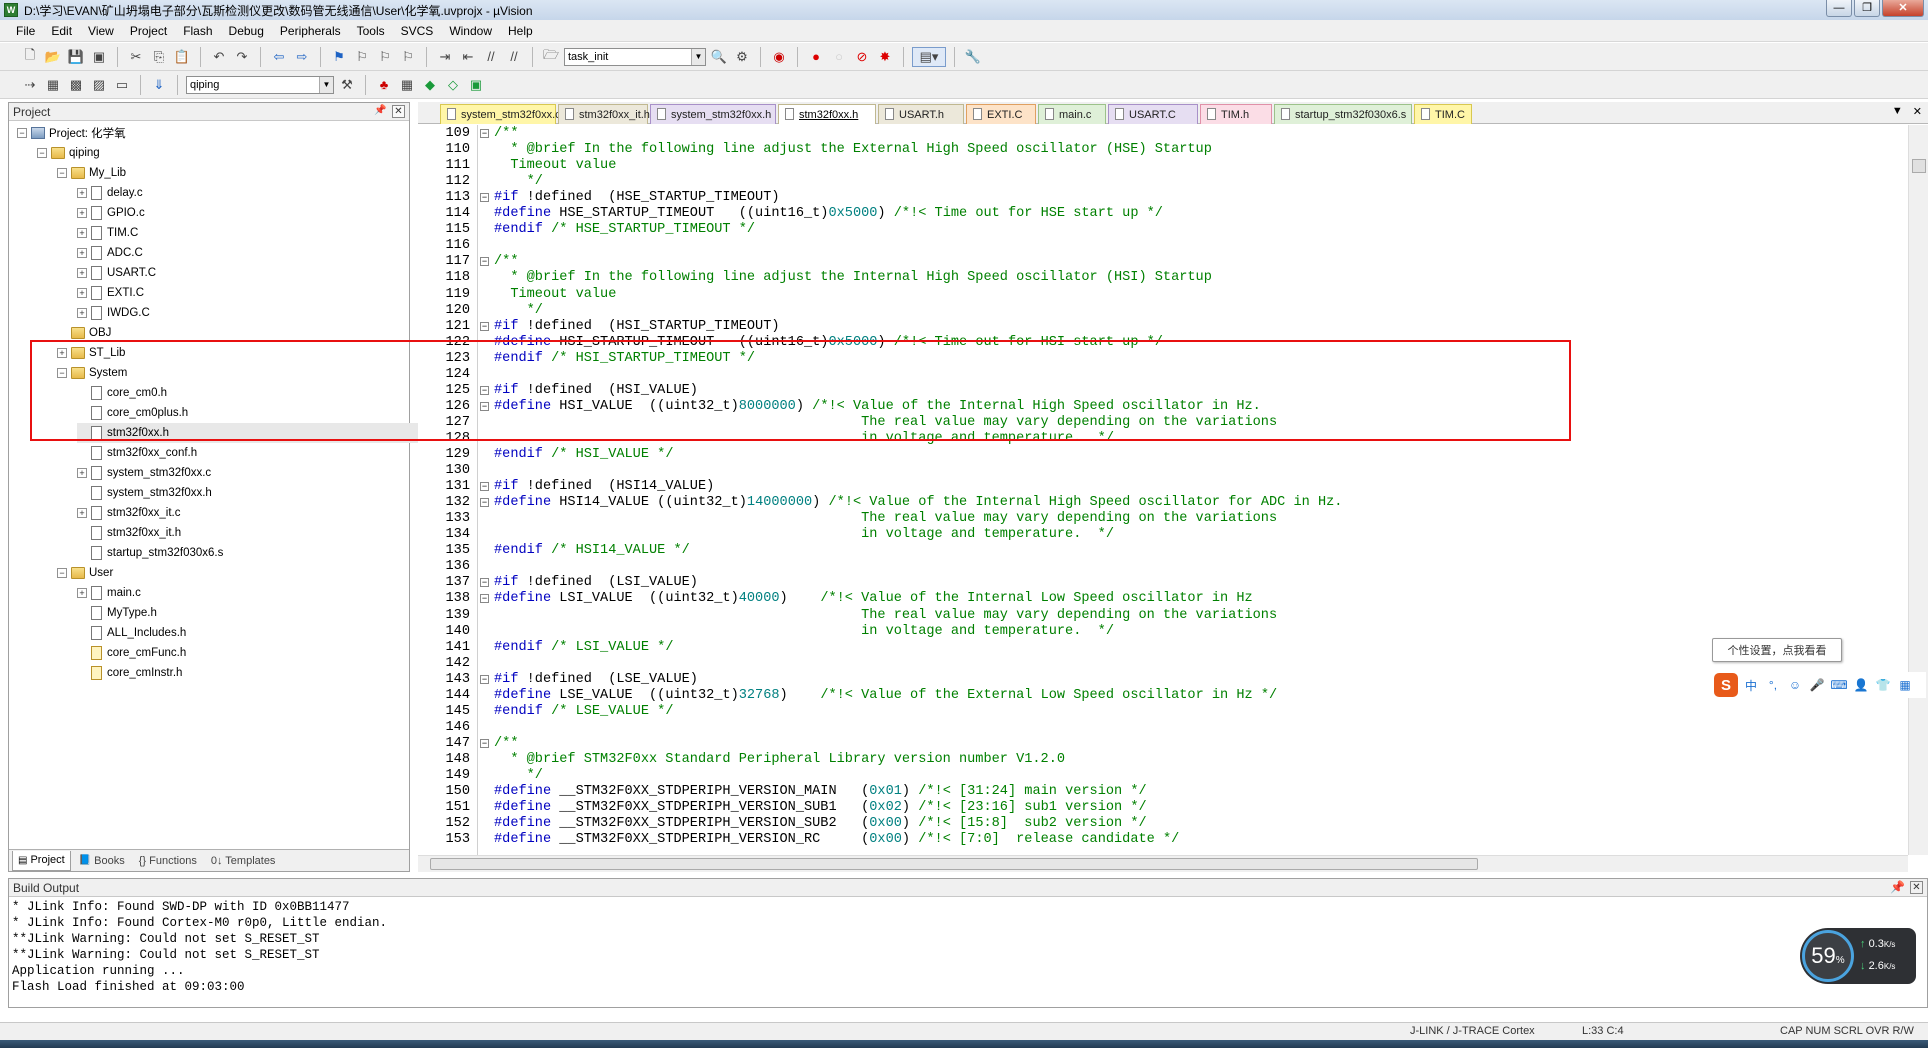 This screenshot has width=1928, height=1048. What do you see at coordinates (148, 31) in the screenshot?
I see `menu-project: Project` at bounding box center [148, 31].